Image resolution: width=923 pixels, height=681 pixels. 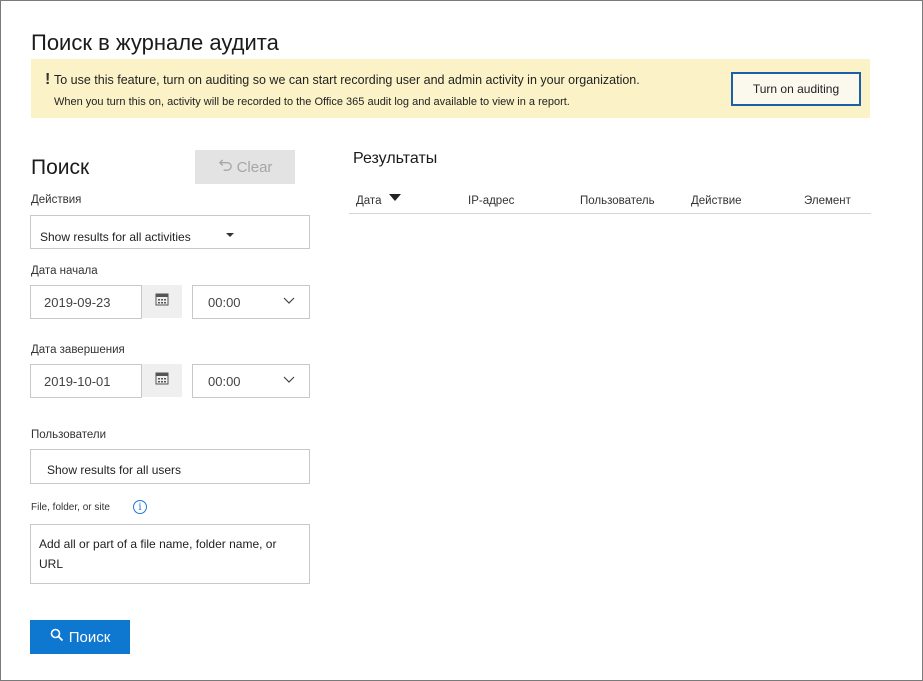 What do you see at coordinates (60, 167) in the screenshot?
I see `search-heading: Поиск` at bounding box center [60, 167].